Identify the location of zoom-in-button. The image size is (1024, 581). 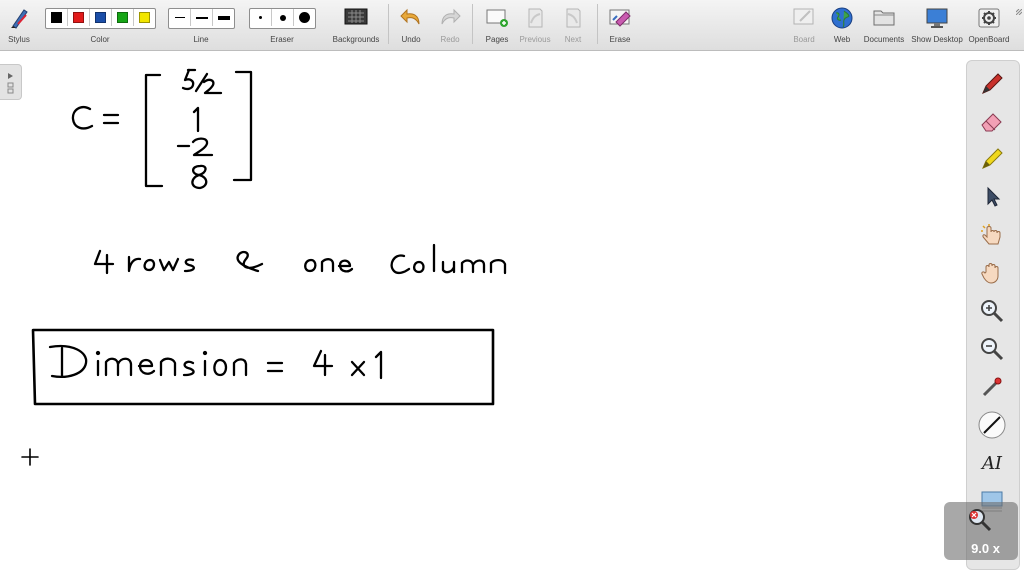
(992, 311).